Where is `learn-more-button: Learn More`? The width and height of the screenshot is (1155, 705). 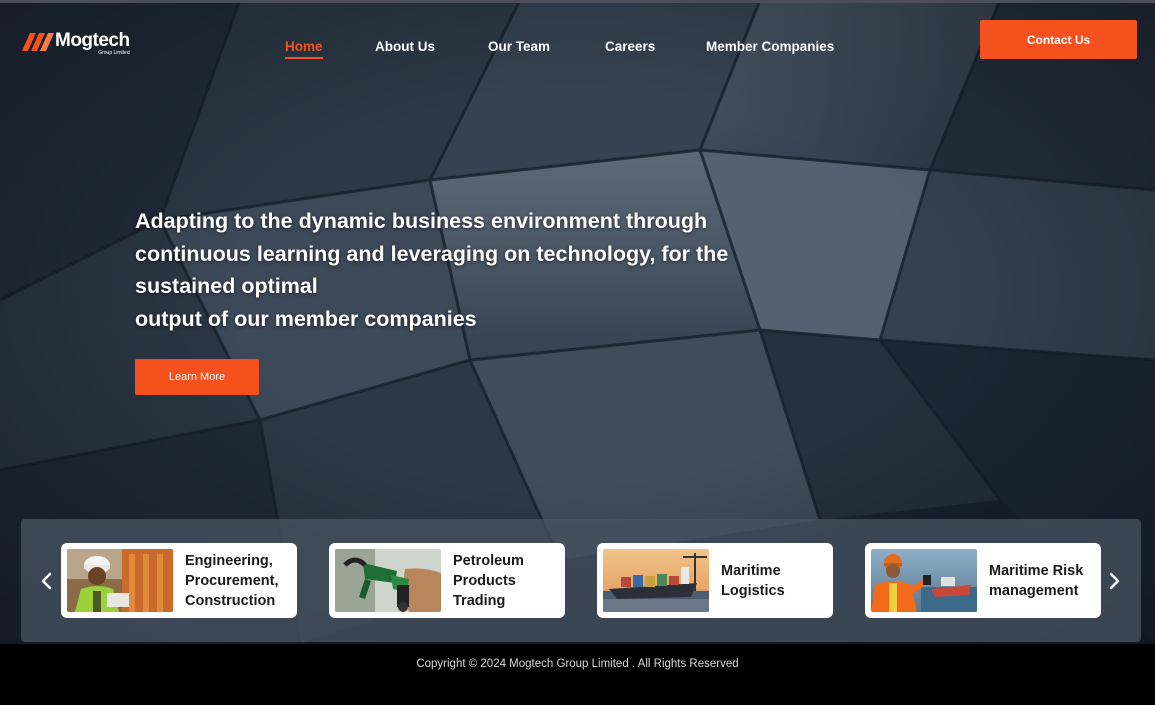 learn-more-button: Learn More is located at coordinates (197, 377).